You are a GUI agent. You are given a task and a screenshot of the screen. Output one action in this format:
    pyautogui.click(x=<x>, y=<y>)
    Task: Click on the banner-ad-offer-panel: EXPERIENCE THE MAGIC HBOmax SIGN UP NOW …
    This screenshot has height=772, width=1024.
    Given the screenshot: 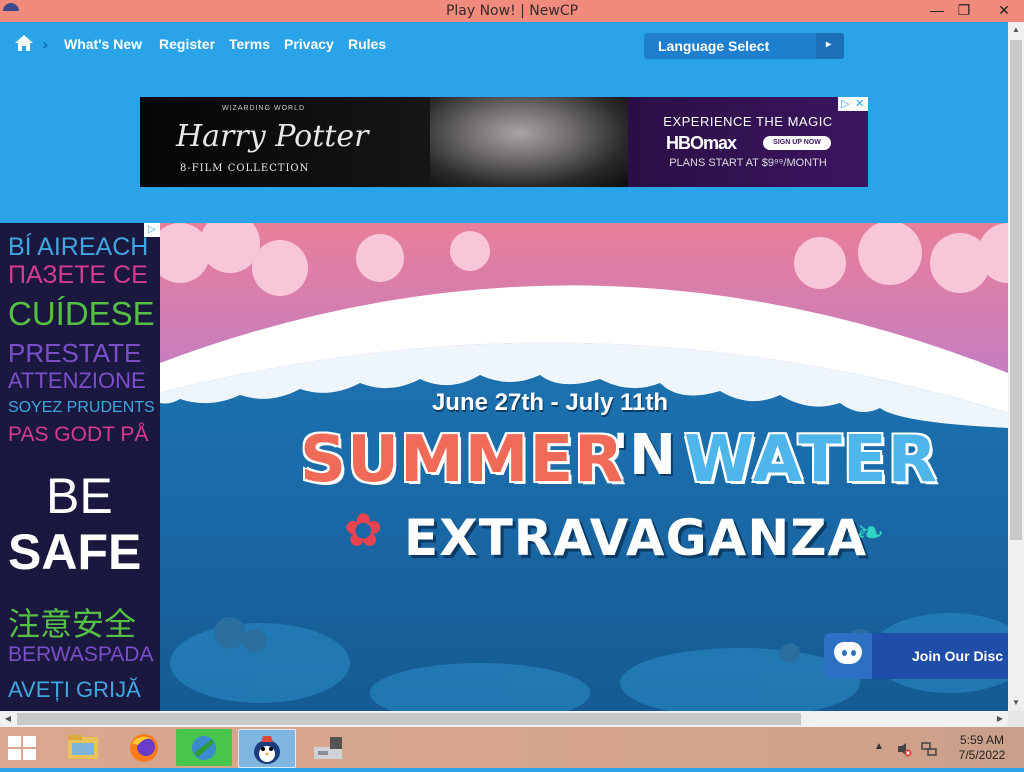 What is the action you would take?
    pyautogui.click(x=748, y=142)
    